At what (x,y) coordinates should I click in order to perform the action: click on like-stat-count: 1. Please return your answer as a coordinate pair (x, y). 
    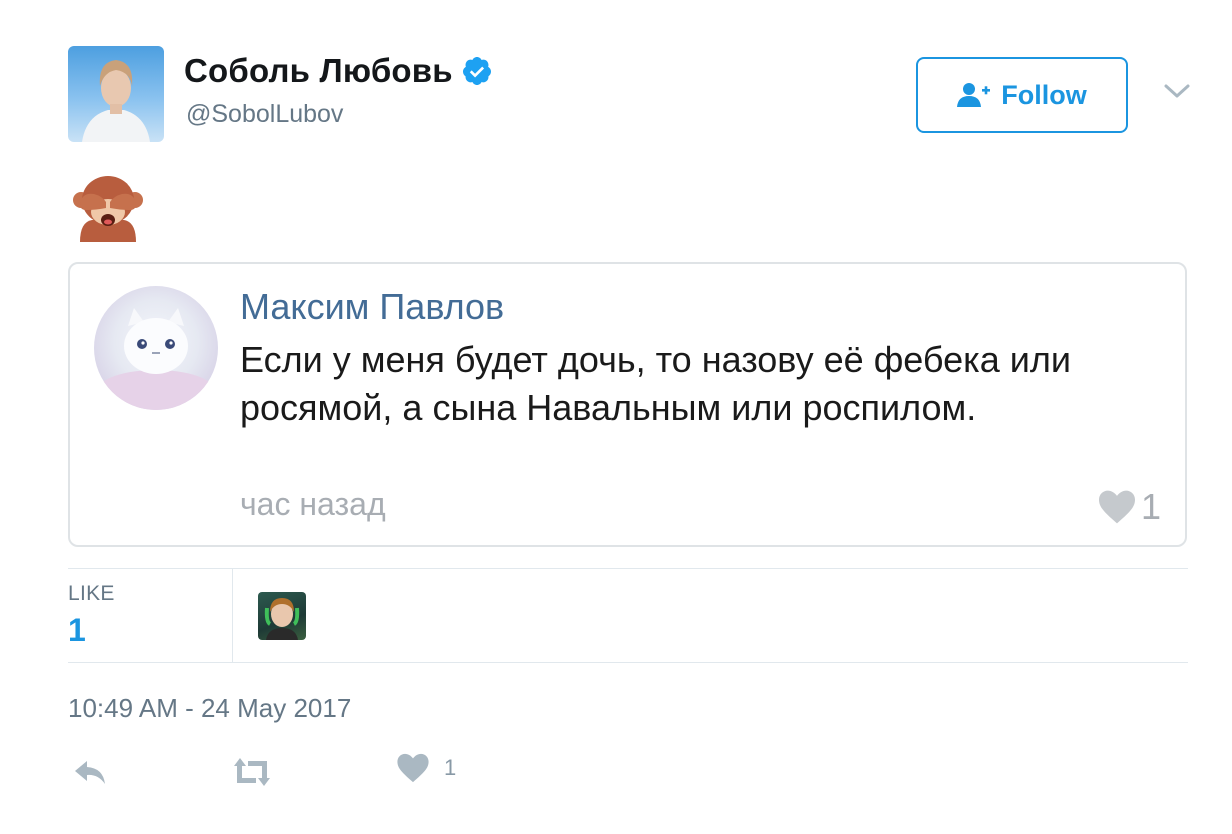
    Looking at the image, I should click on (77, 630).